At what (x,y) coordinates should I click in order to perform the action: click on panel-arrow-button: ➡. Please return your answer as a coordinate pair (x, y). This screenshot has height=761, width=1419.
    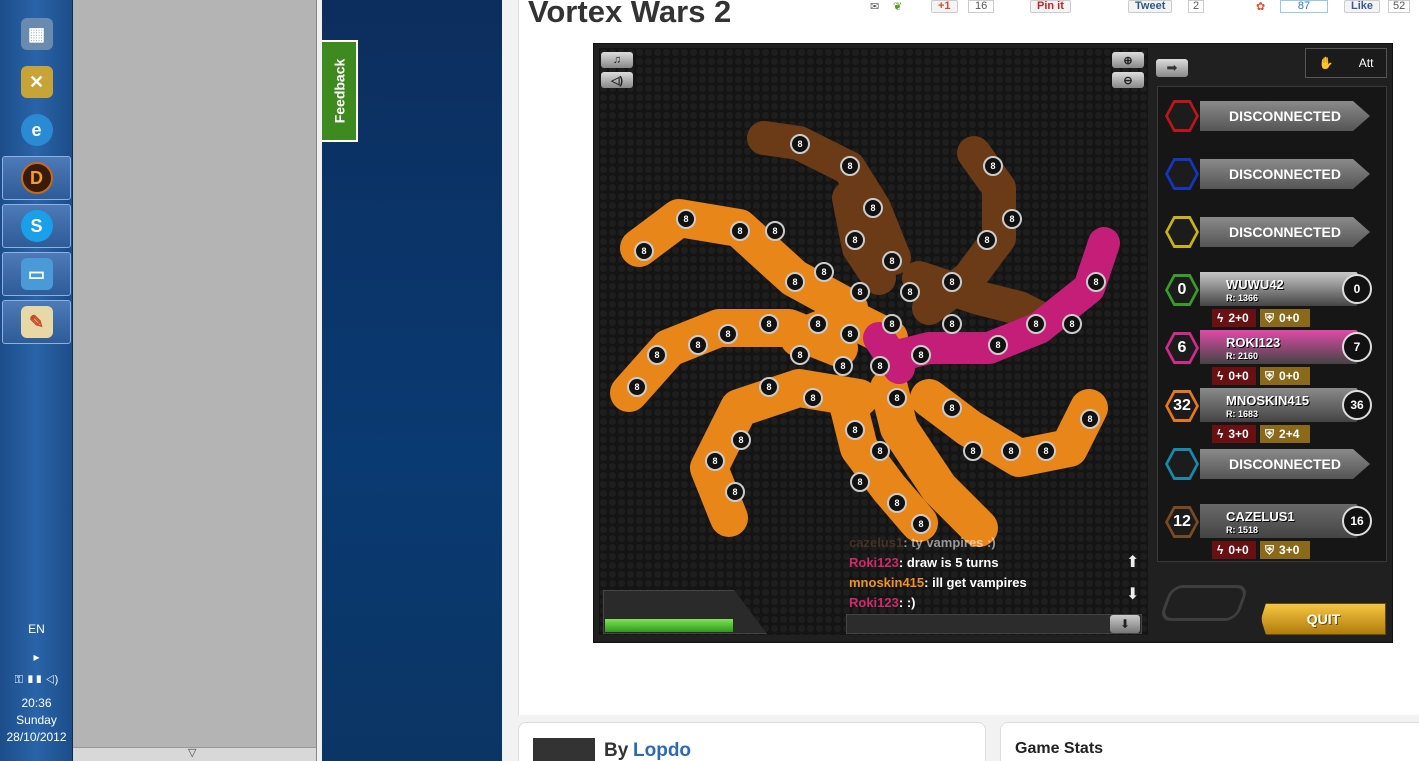
    Looking at the image, I should click on (1172, 68).